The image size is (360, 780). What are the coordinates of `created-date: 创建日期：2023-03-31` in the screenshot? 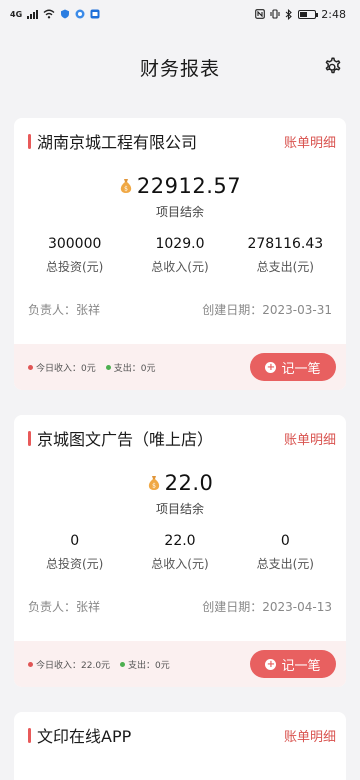 It's located at (267, 310).